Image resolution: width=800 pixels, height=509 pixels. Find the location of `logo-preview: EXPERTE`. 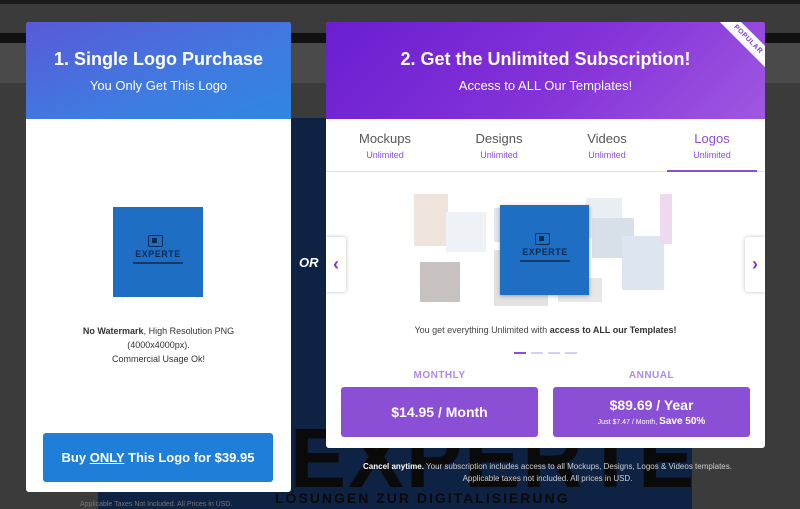

logo-preview: EXPERTE is located at coordinates (158, 252).